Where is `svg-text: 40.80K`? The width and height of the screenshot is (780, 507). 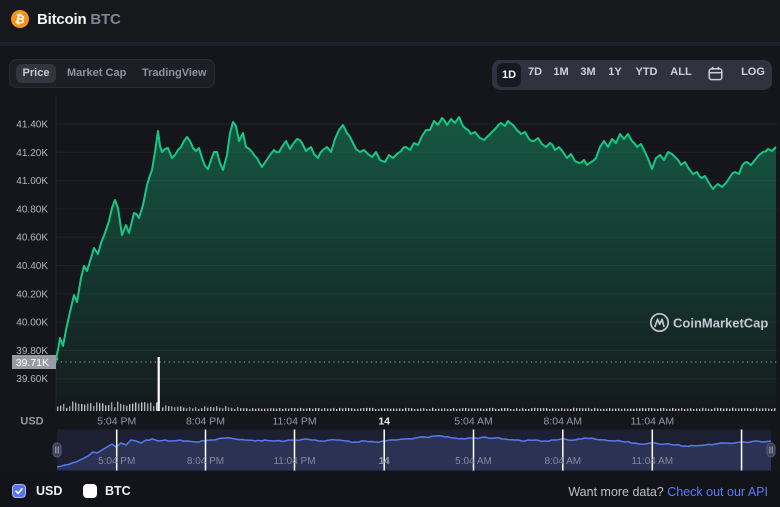 svg-text: 40.80K is located at coordinates (32, 209).